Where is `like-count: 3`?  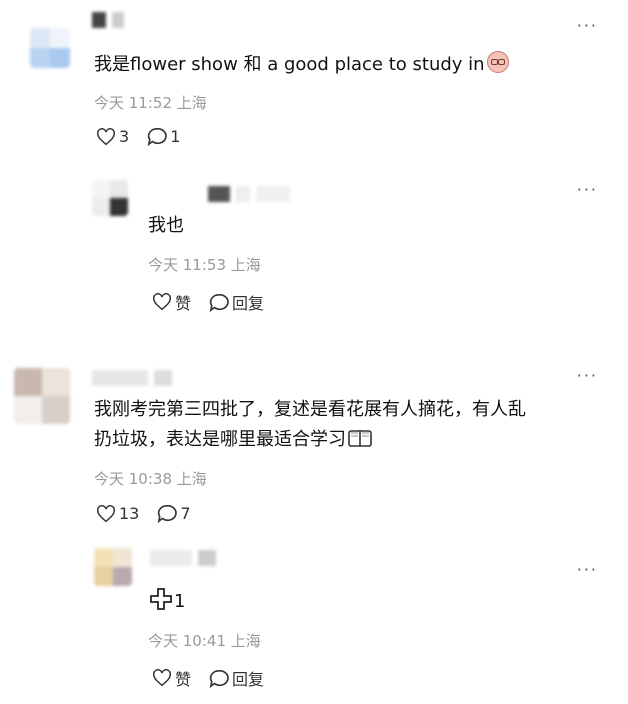
like-count: 3 is located at coordinates (124, 136).